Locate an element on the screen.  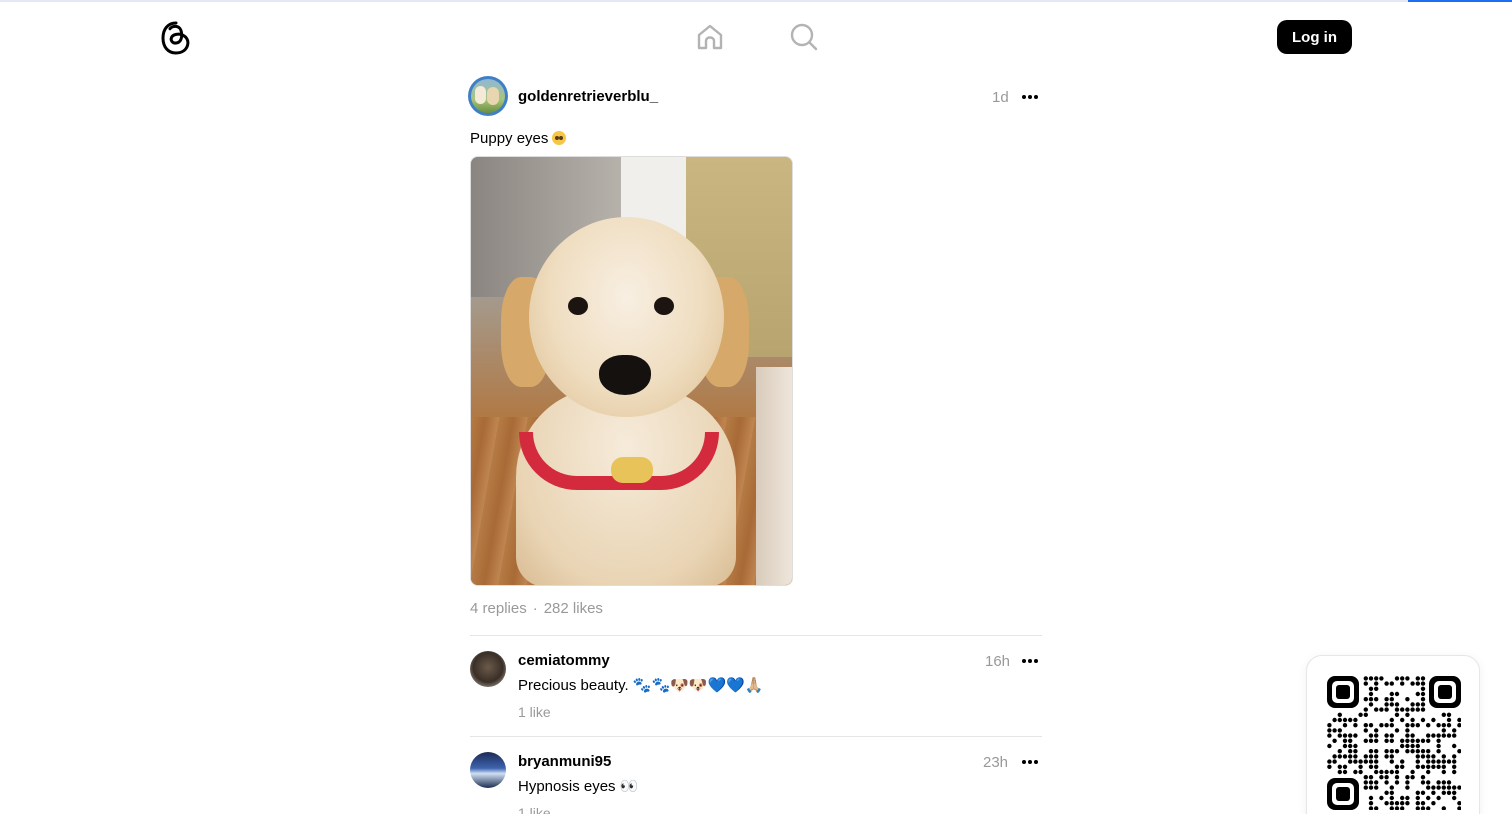
reply-author: bryanmuni95 is located at coordinates (564, 761).